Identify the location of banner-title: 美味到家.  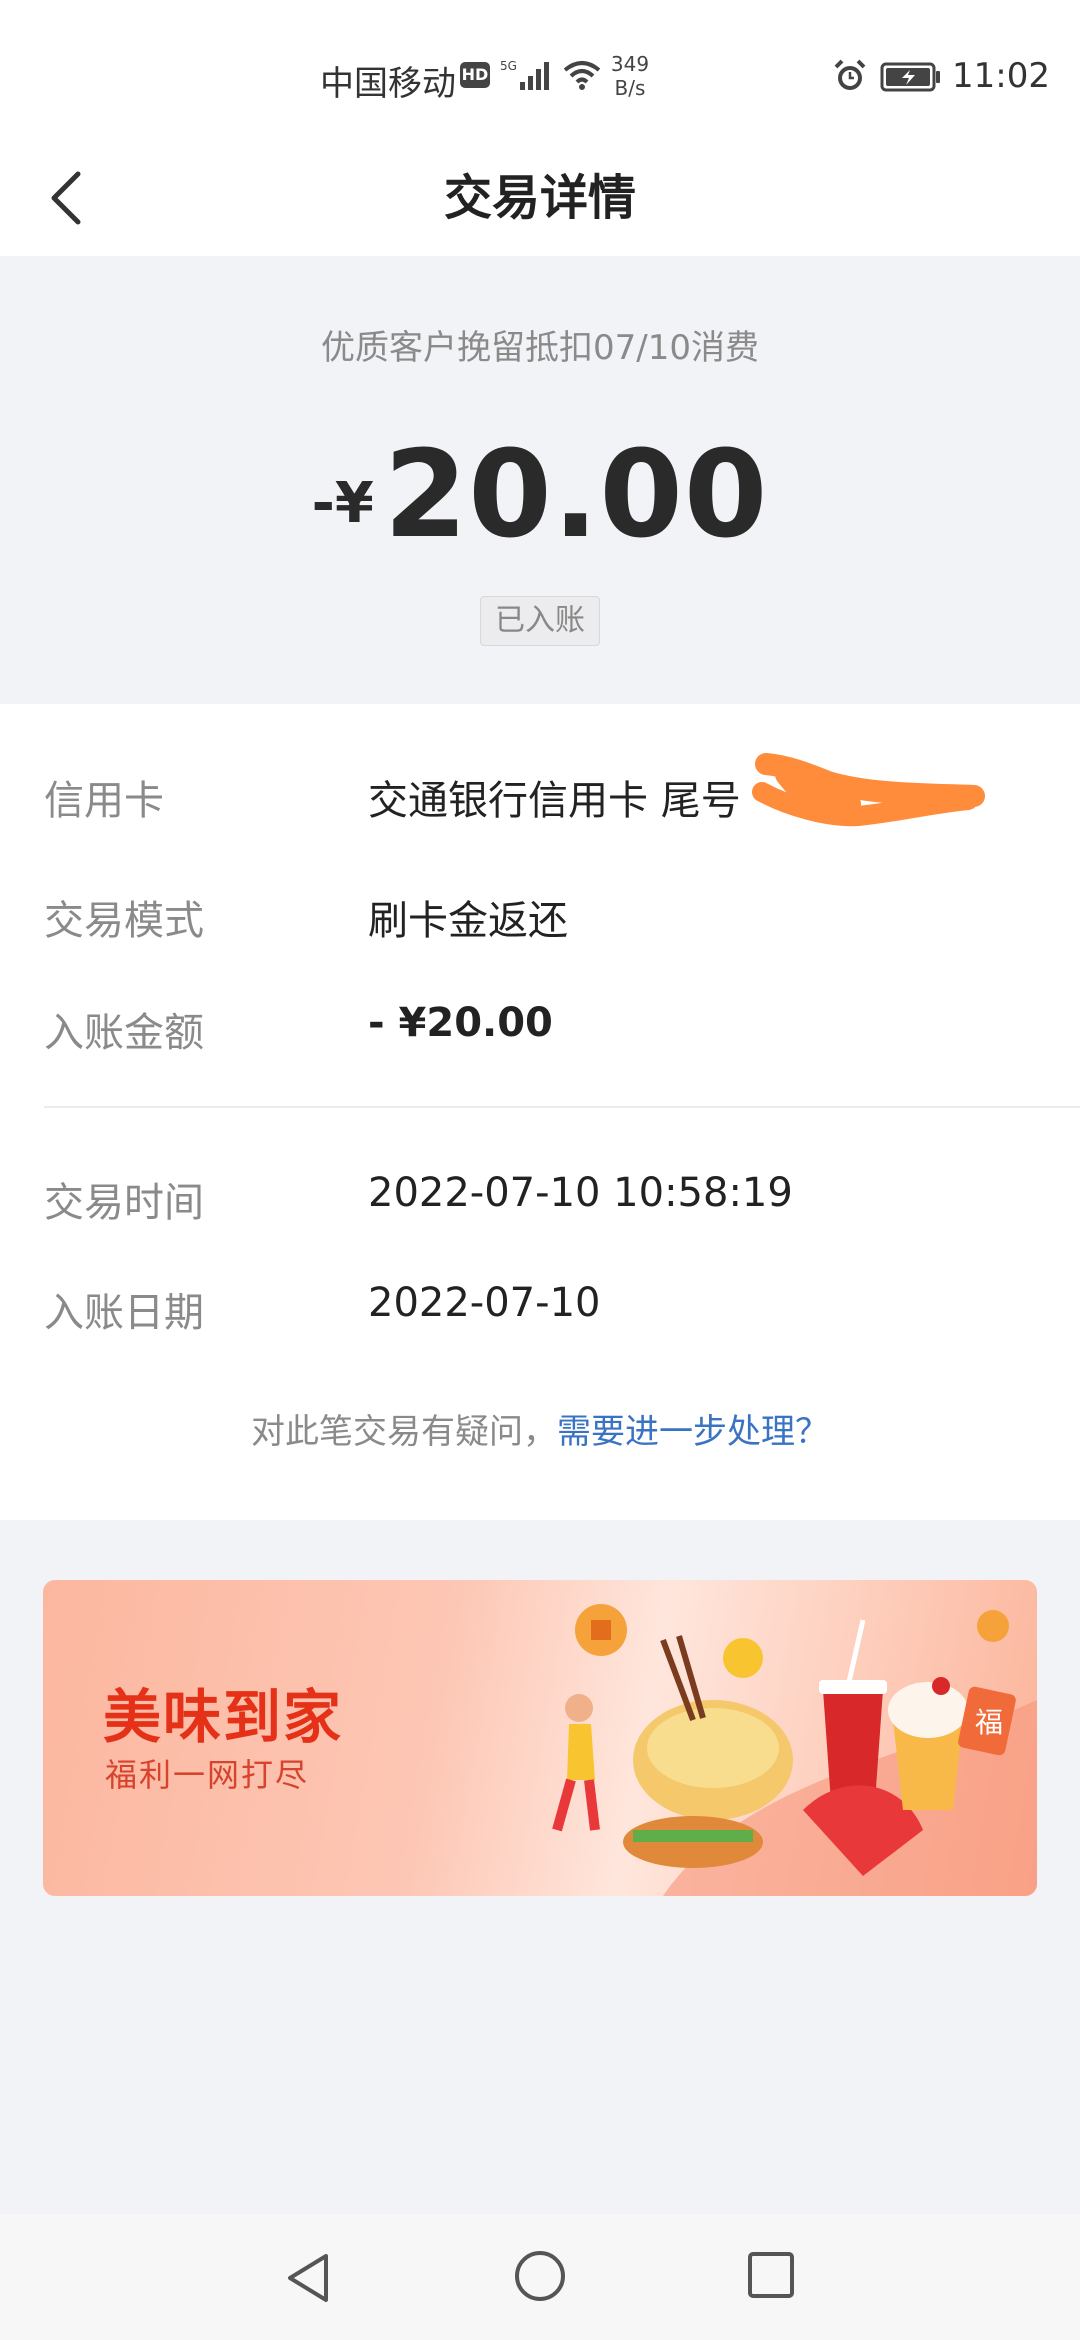
(223, 1717).